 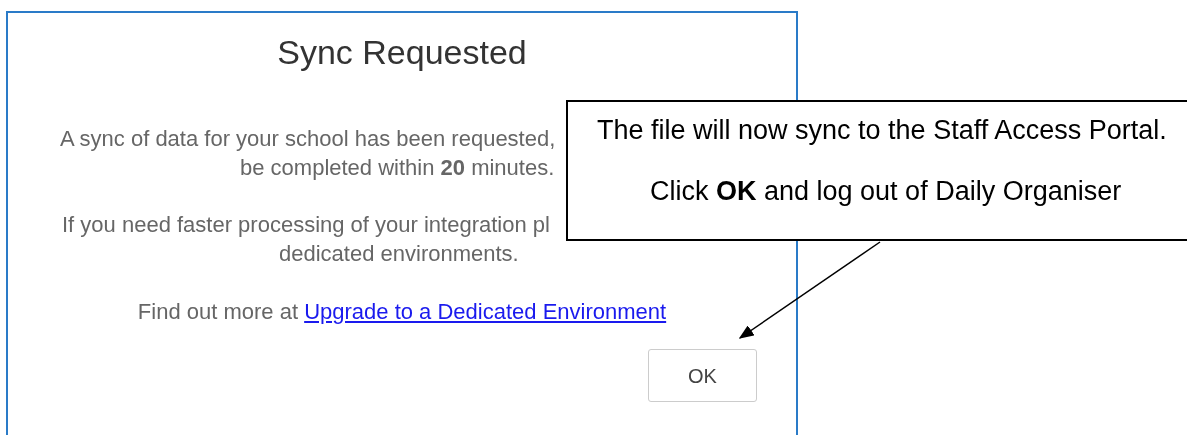 What do you see at coordinates (485, 311) in the screenshot?
I see `upgrade-link: Upgrade to a Dedicated Environment` at bounding box center [485, 311].